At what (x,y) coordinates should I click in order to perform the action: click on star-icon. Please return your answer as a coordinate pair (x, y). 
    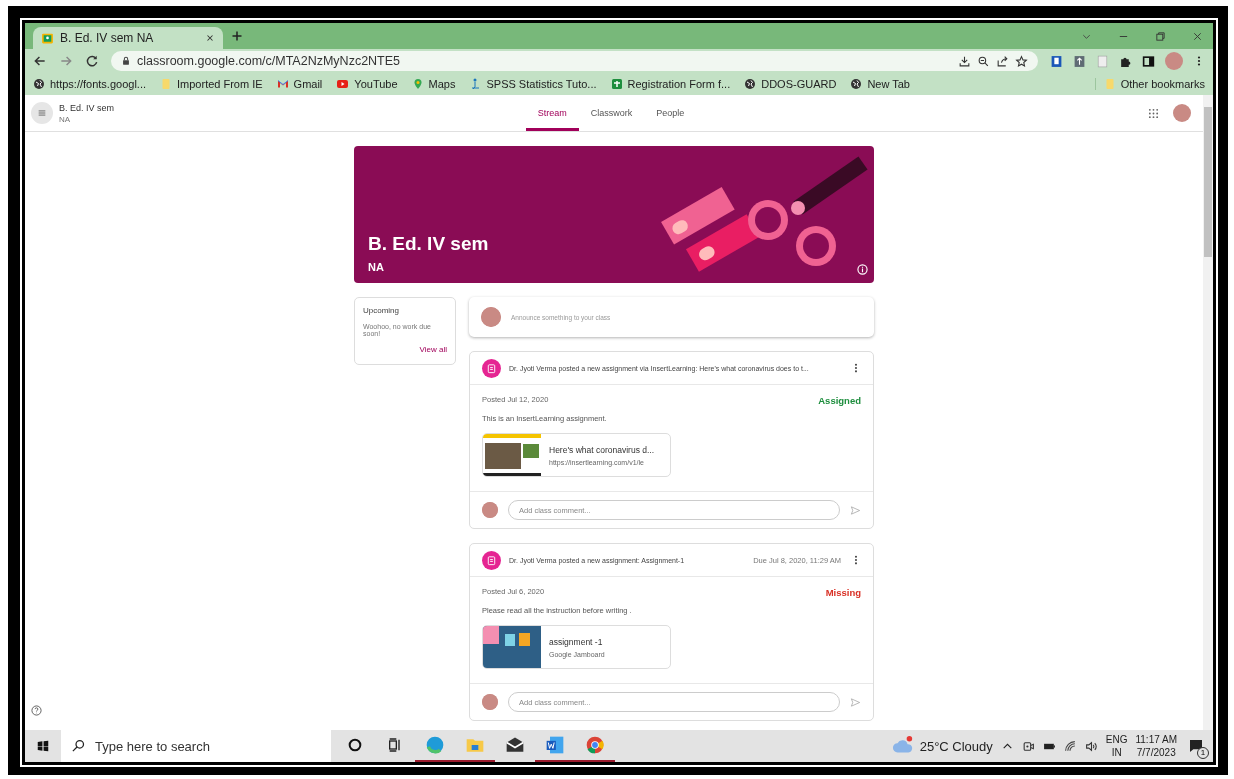
    Looking at the image, I should click on (1021, 61).